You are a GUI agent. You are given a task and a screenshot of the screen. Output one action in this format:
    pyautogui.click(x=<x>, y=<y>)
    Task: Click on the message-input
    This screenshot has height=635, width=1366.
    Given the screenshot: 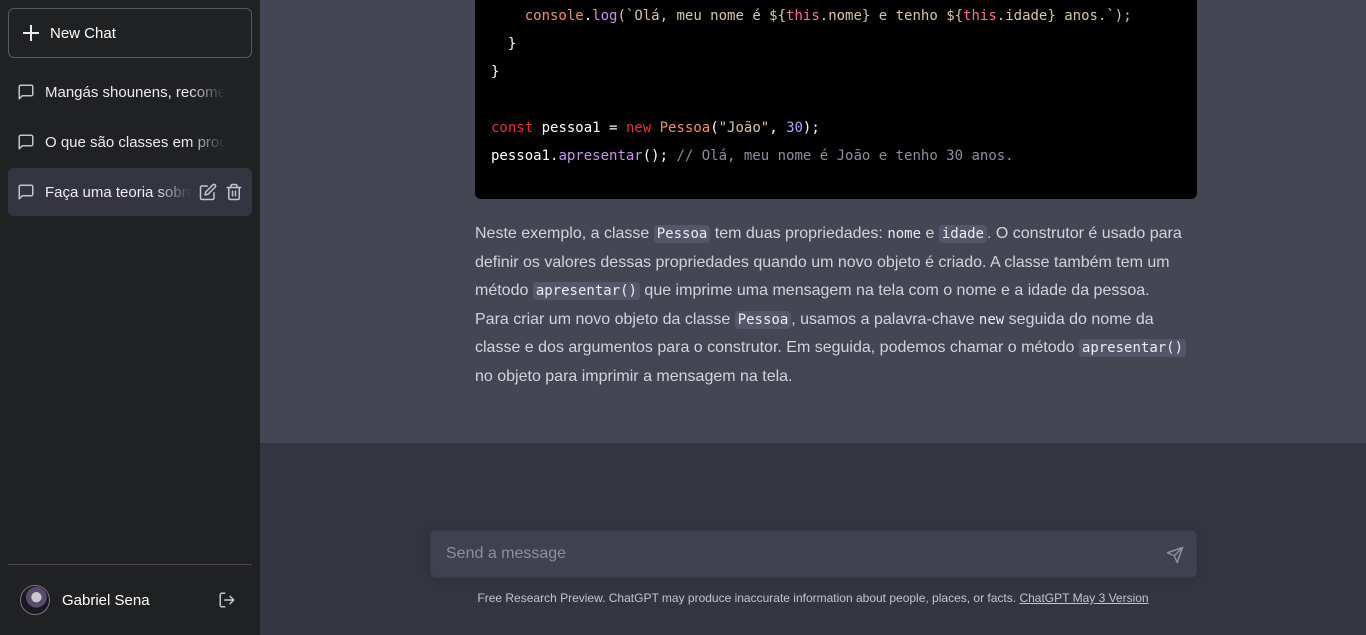 What is the action you would take?
    pyautogui.click(x=791, y=554)
    